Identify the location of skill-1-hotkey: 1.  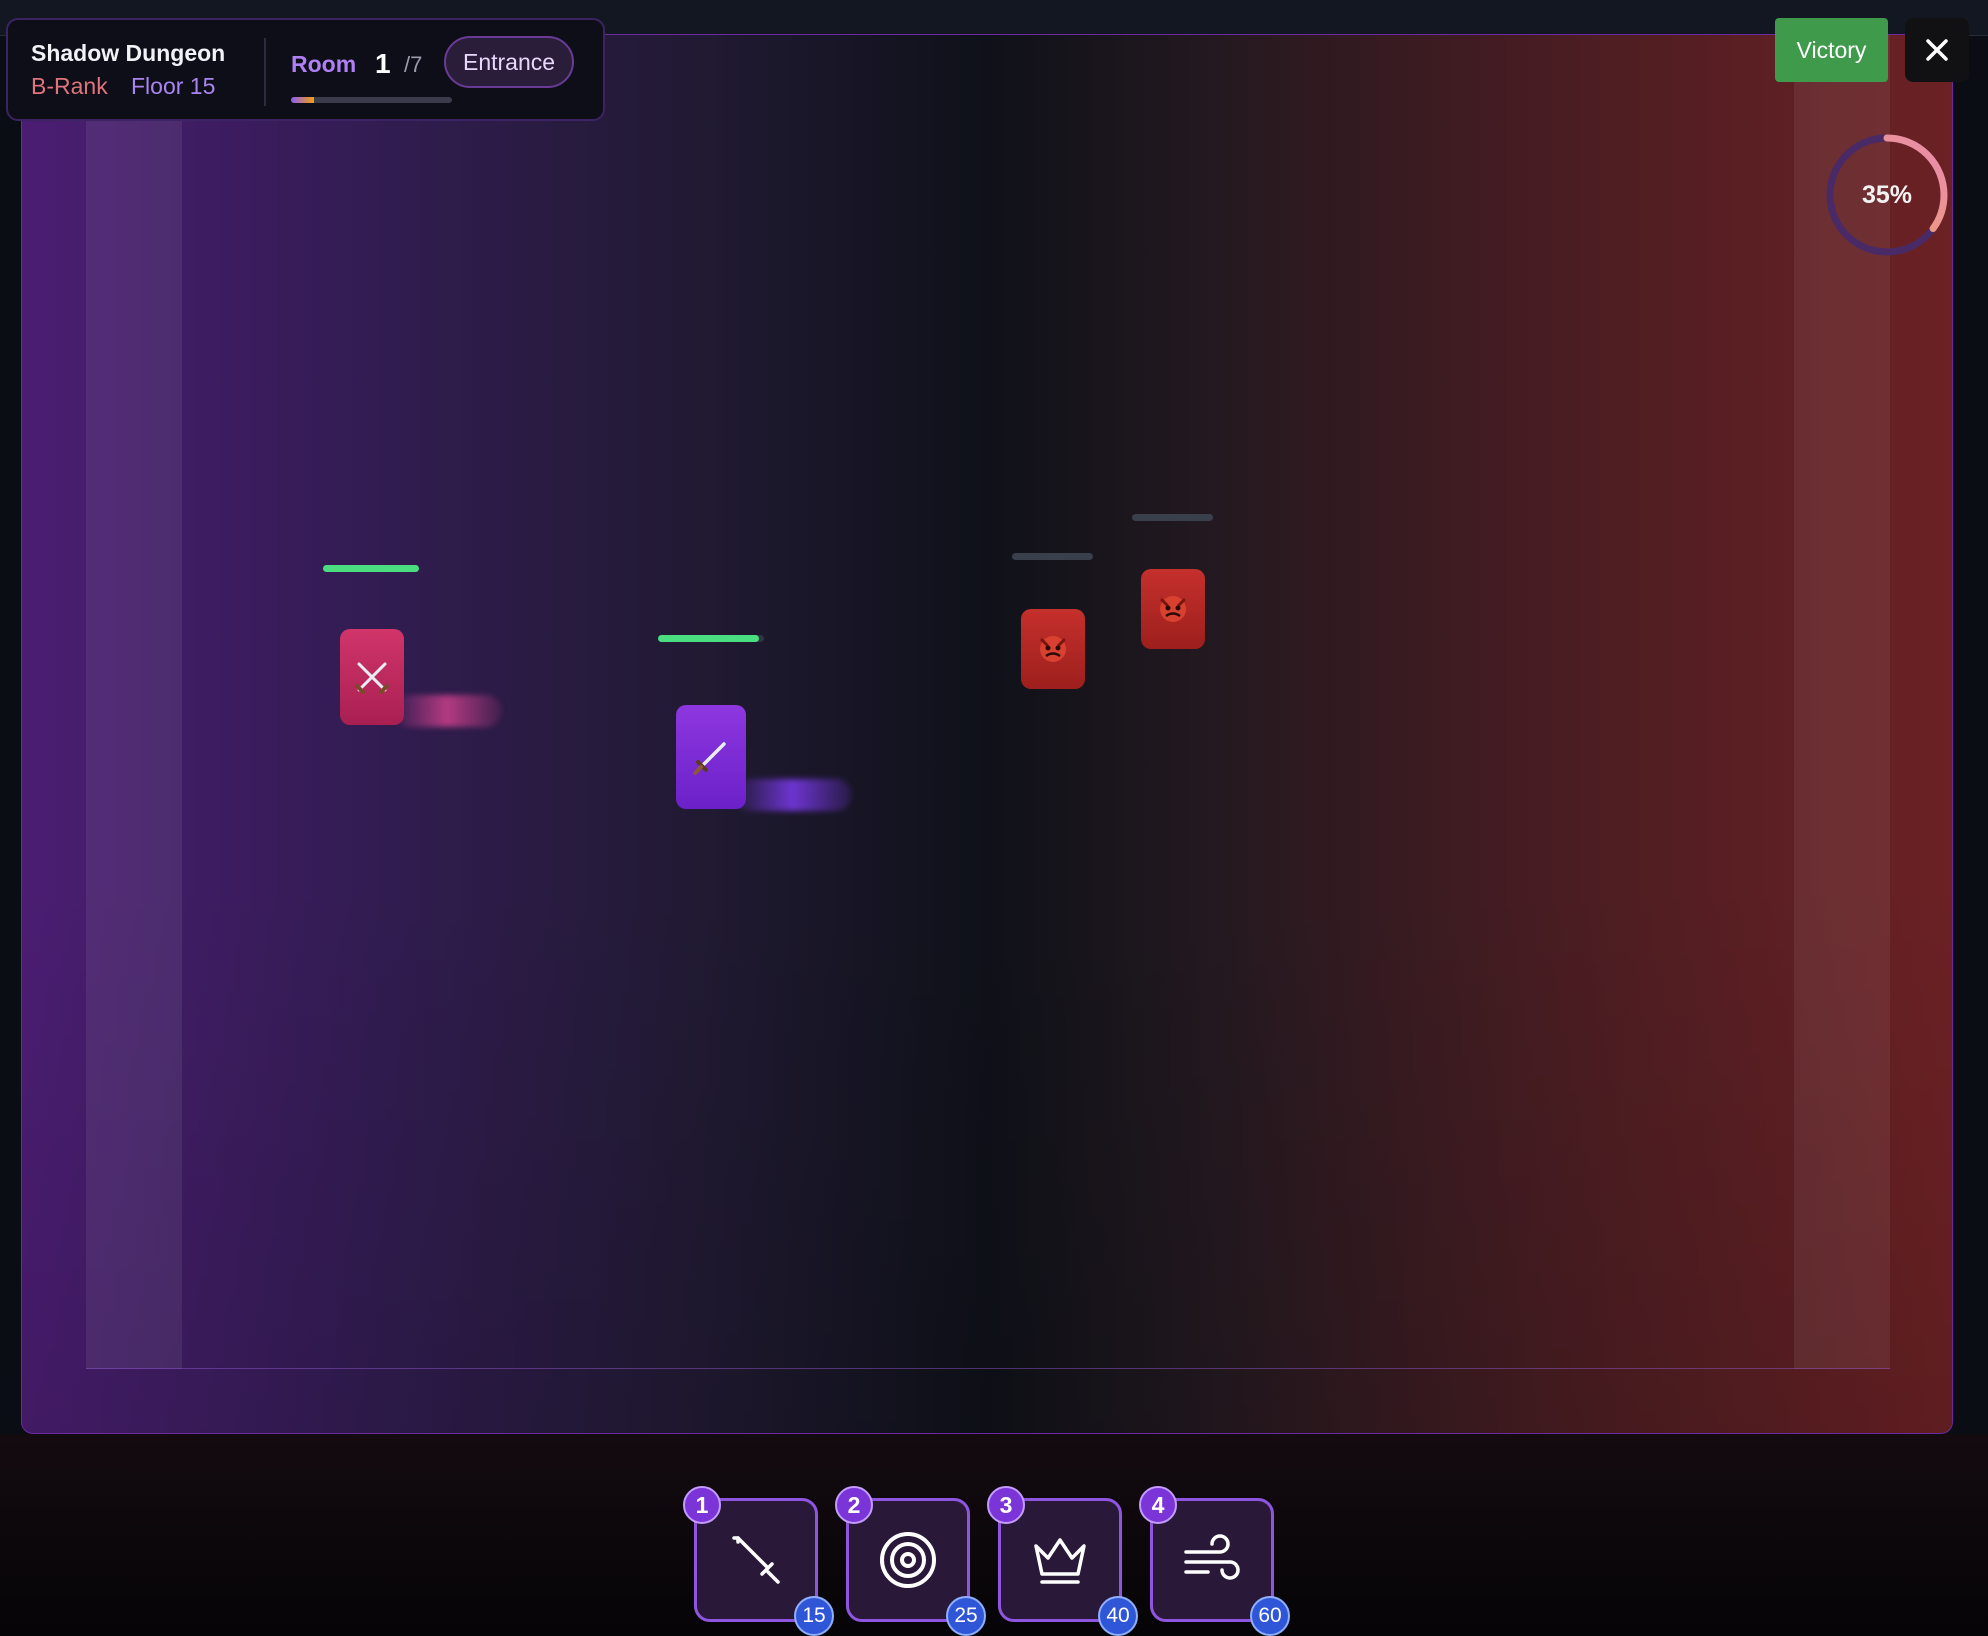
(702, 1505).